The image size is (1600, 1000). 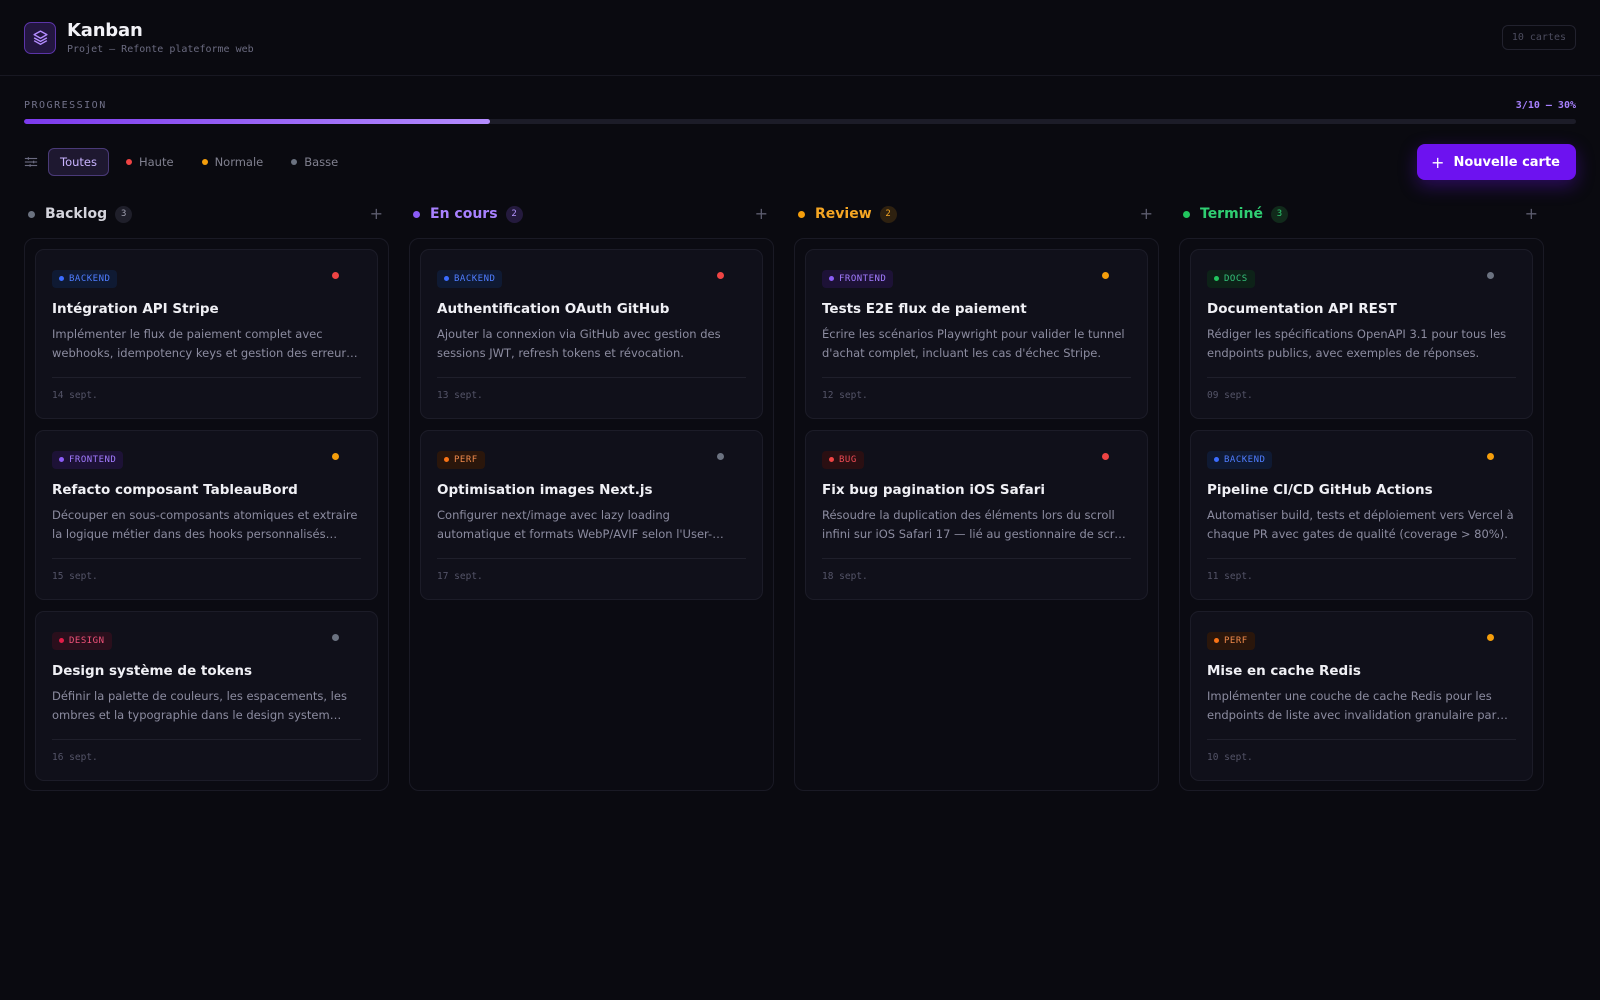 I want to click on filter-chip-label: Basse, so click(x=321, y=162).